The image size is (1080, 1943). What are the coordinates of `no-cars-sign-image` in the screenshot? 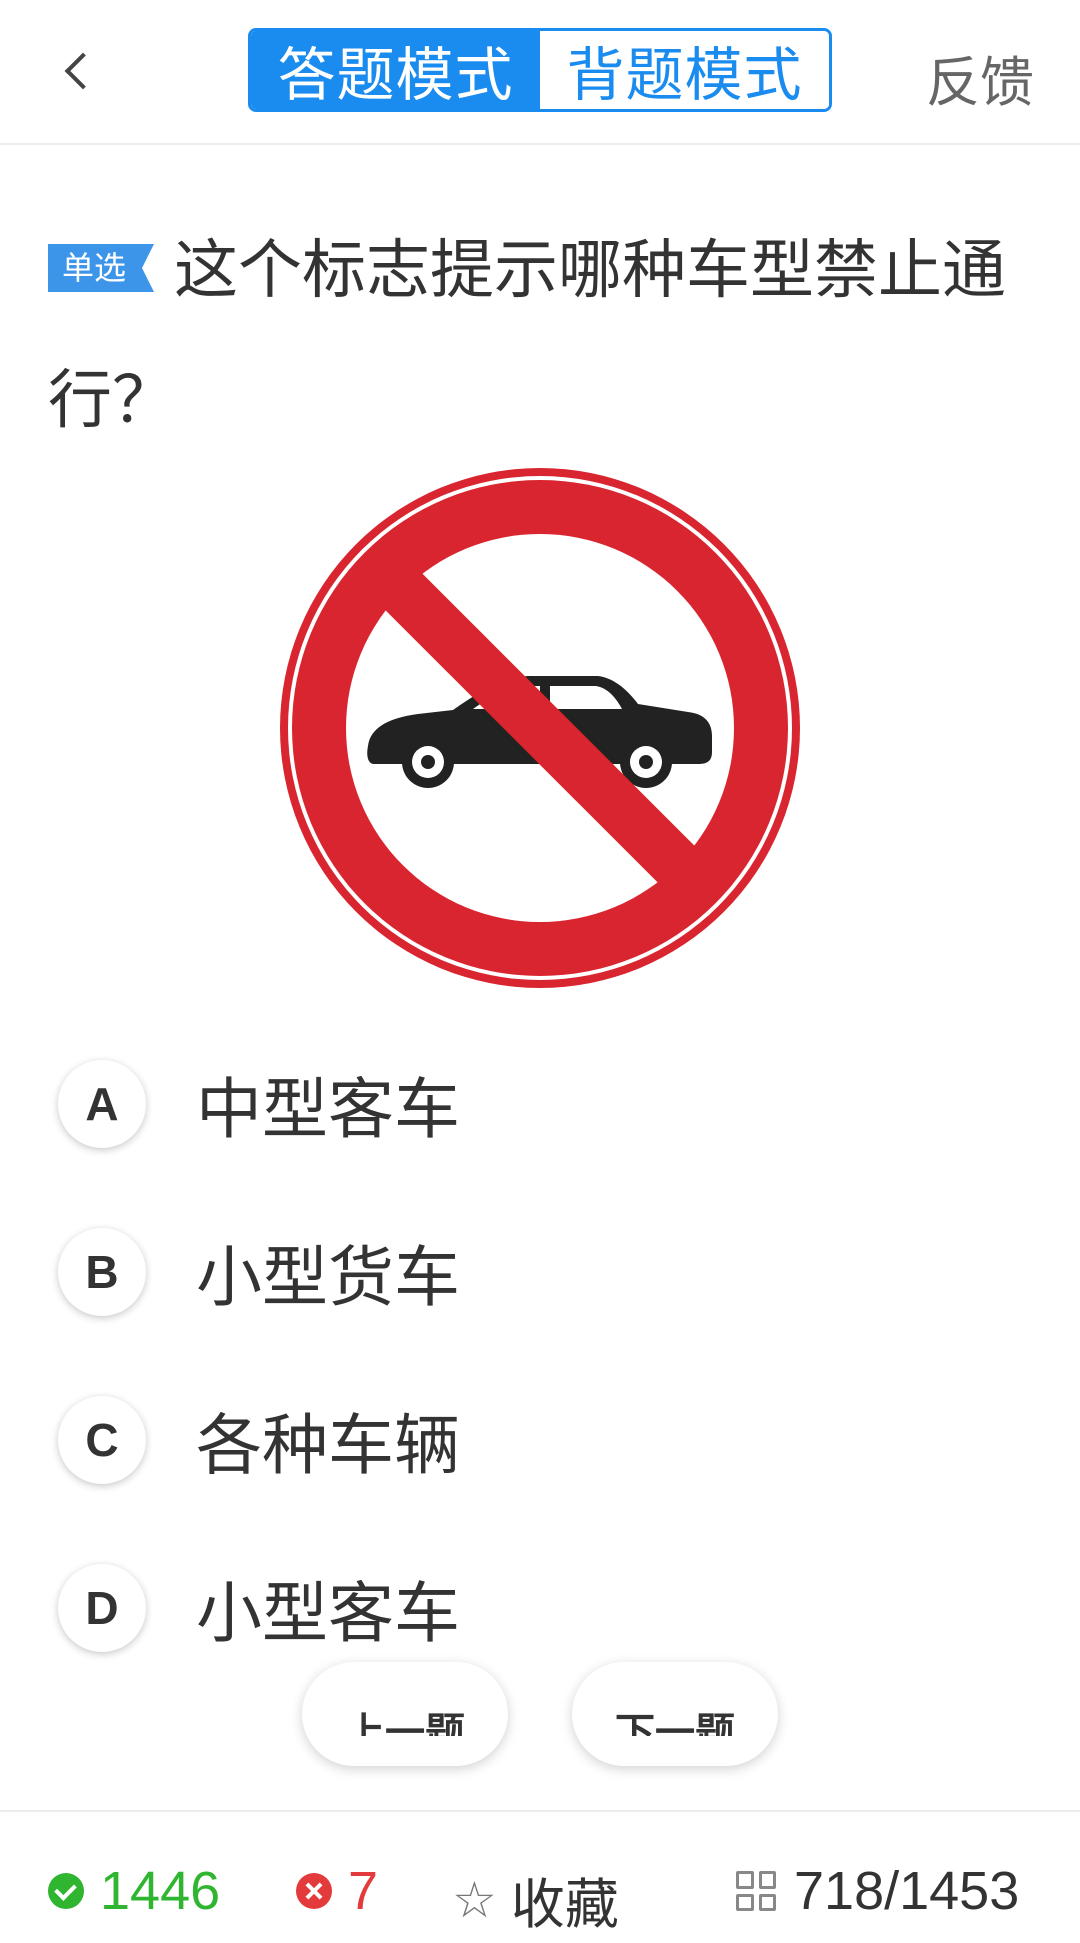 It's located at (540, 728).